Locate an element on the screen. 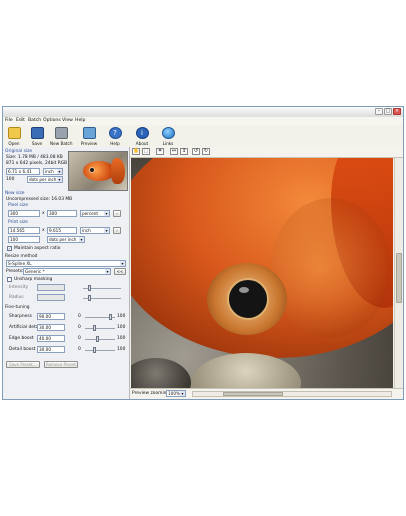 This screenshot has width=406, height=516. folder-icon is located at coordinates (14, 133).